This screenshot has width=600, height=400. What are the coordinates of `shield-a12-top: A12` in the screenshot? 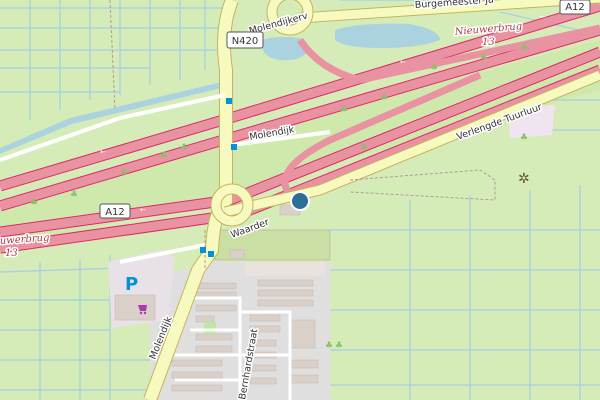 It's located at (575, 7).